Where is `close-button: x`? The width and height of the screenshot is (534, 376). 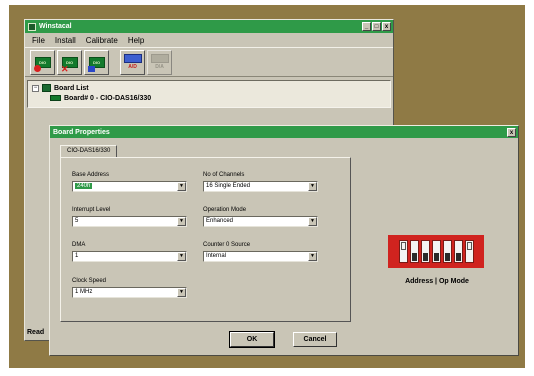
close-button: x is located at coordinates (386, 26).